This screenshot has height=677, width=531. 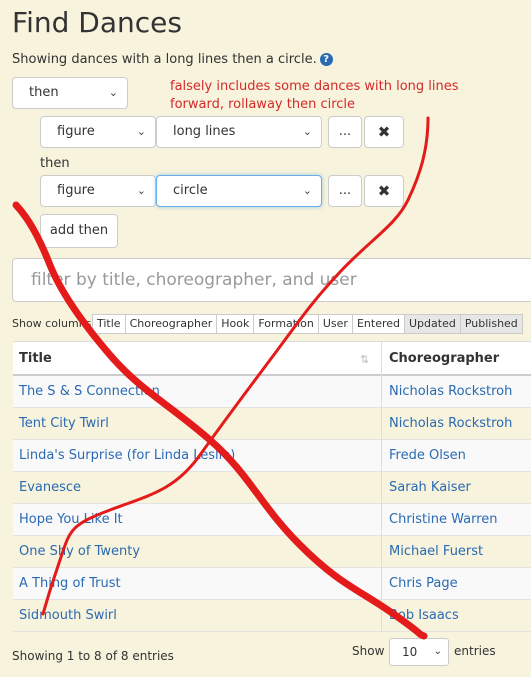 I want to click on column-toggle-hook: Hook, so click(x=235, y=324).